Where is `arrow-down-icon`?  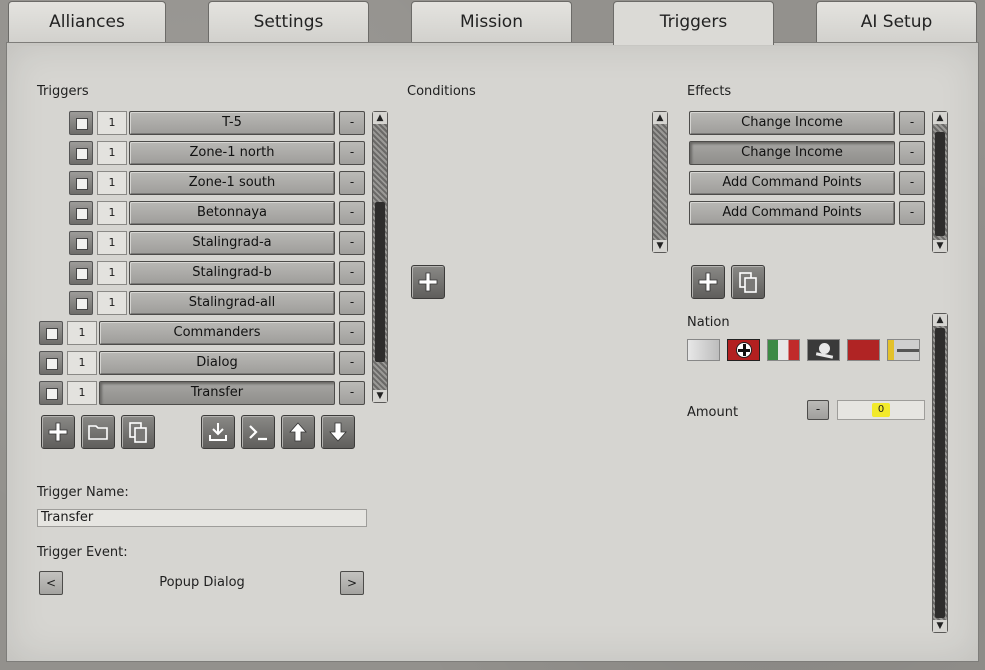 arrow-down-icon is located at coordinates (338, 432).